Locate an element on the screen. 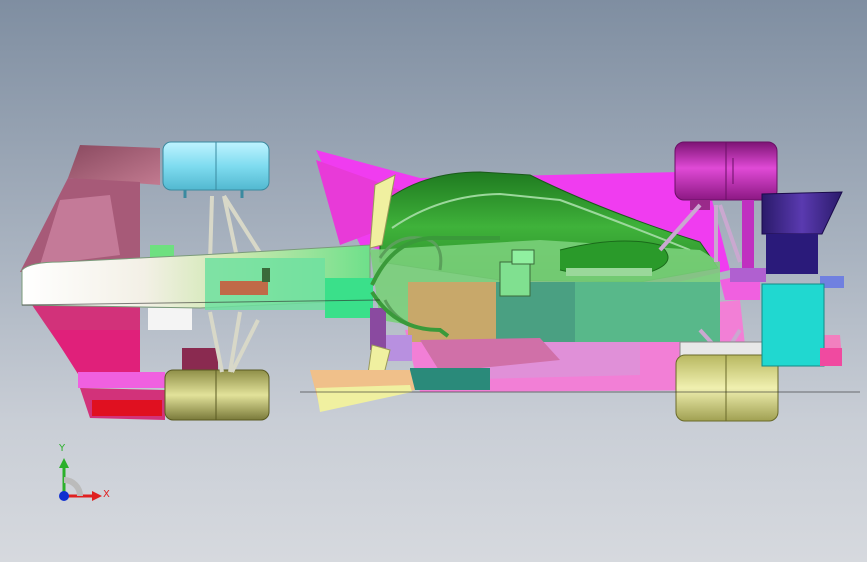 The width and height of the screenshot is (867, 562). axis-triad: Y X is located at coordinates (80, 475).